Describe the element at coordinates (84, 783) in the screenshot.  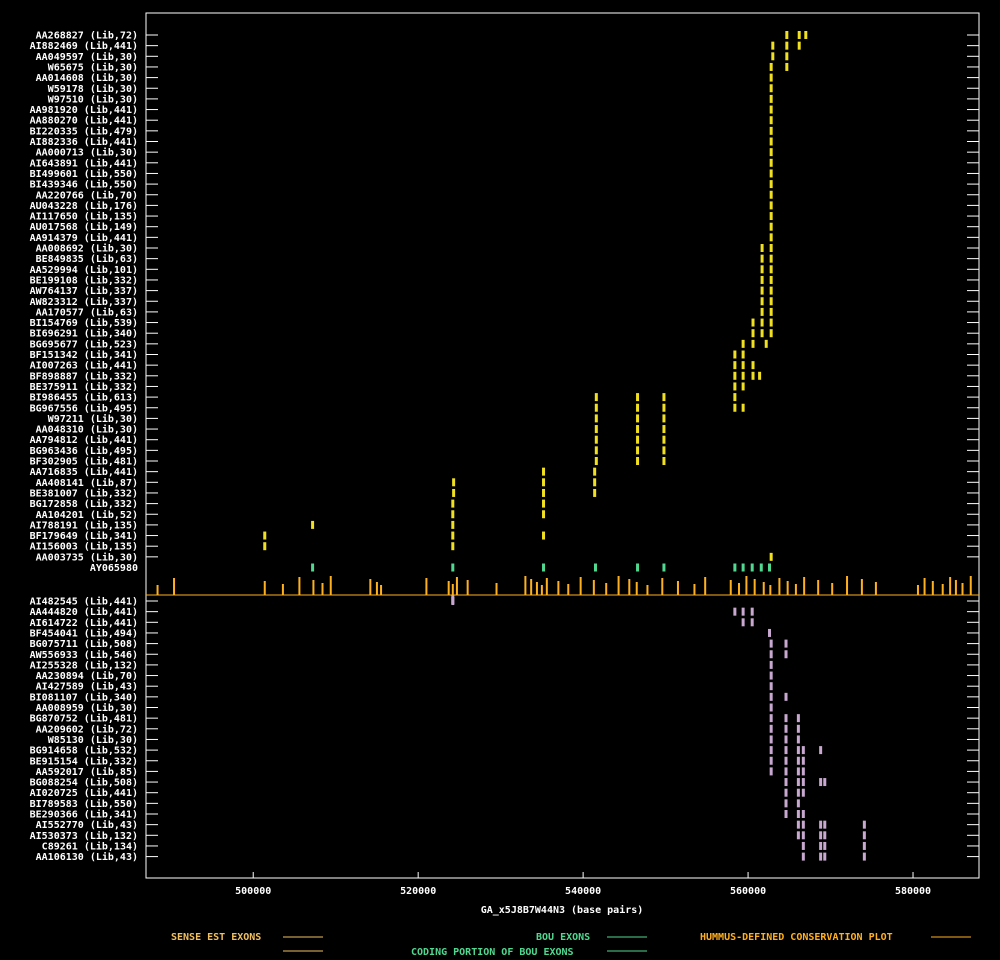
I see `antisense-est-label: BG088254 (Lib,508)` at that location.